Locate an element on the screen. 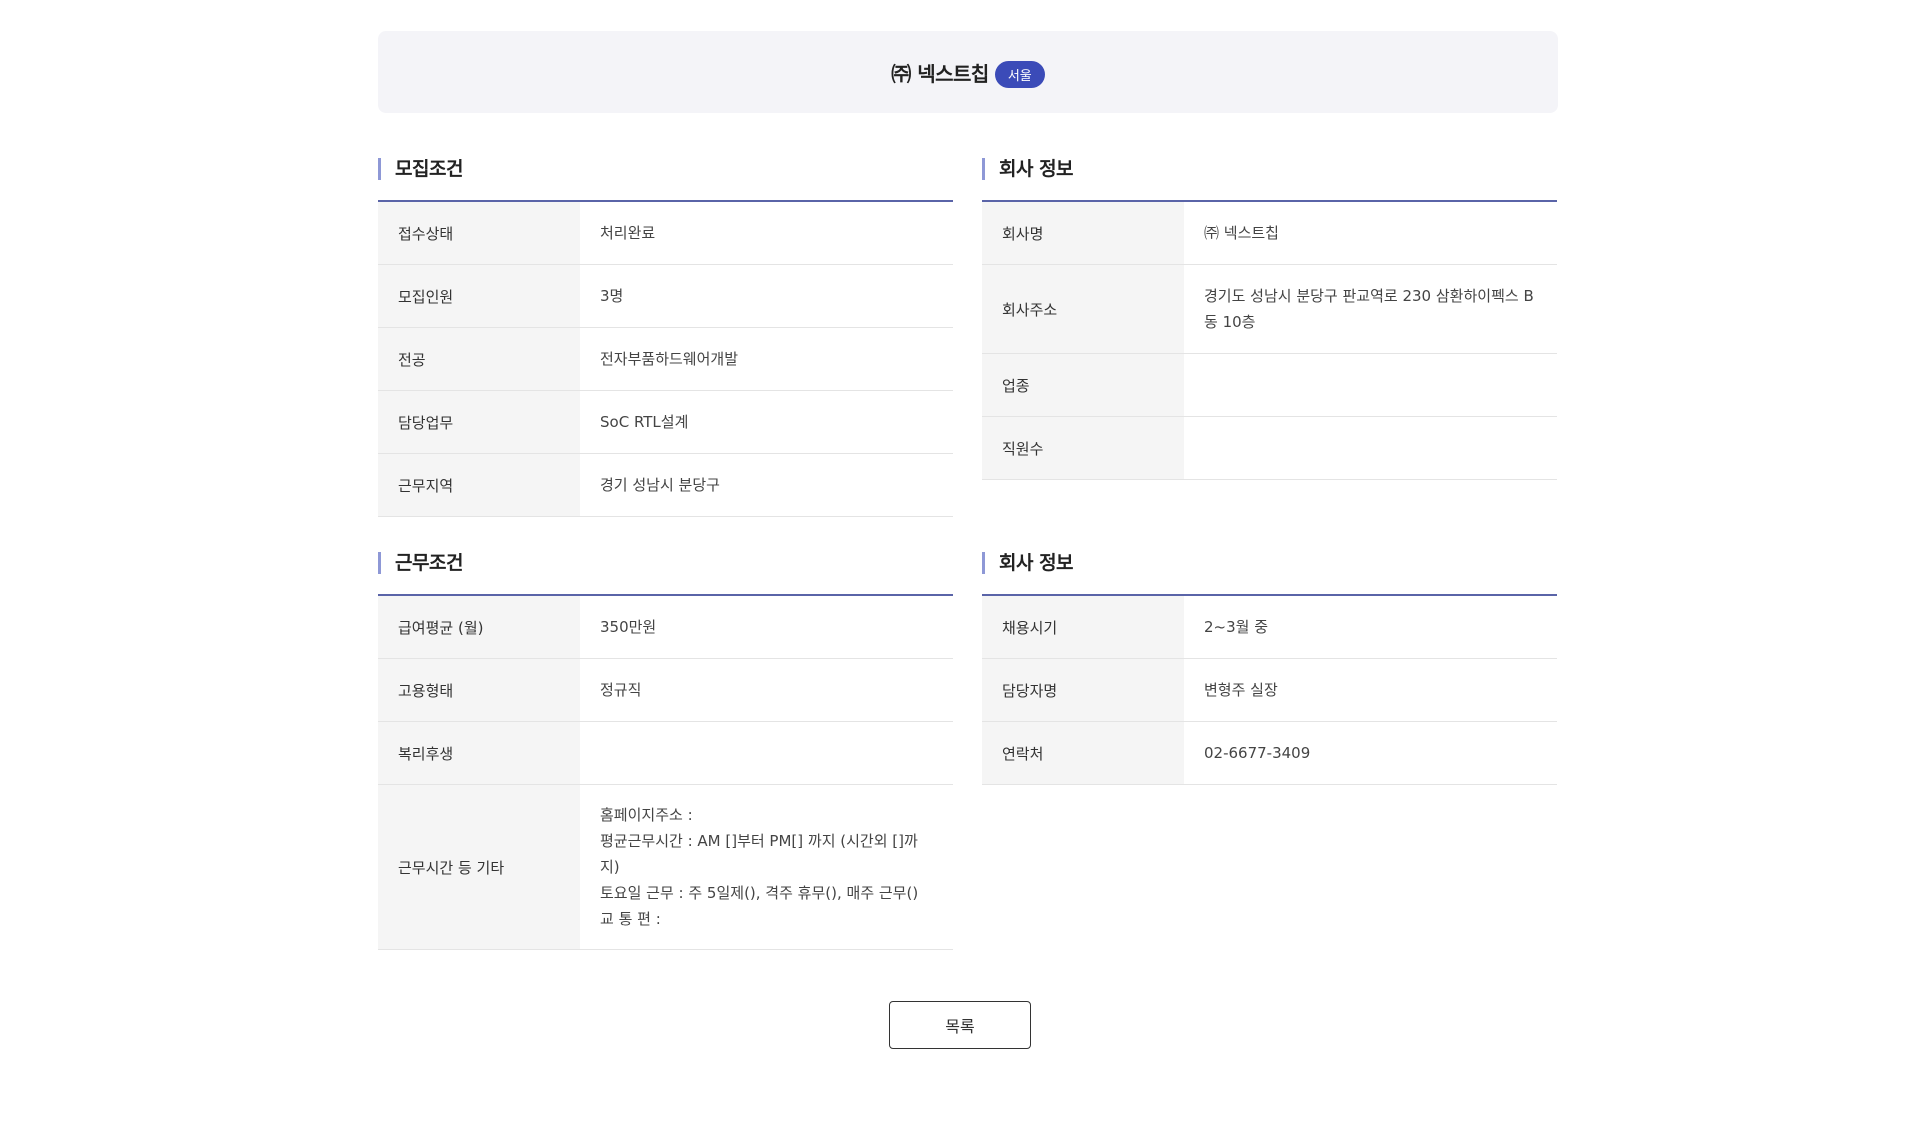 This screenshot has width=1920, height=1123. row-value: 전자부품하드웨어개발 is located at coordinates (669, 359).